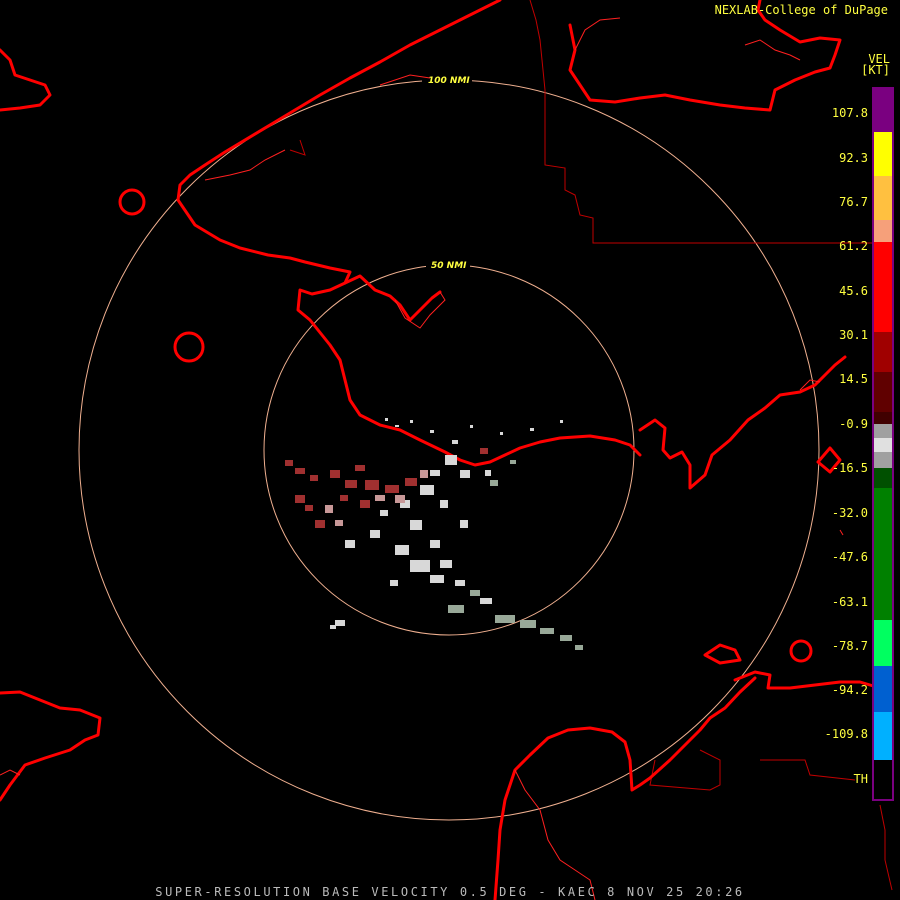 This screenshot has height=900, width=900. Describe the element at coordinates (849, 602) in the screenshot. I see `legend-label: -63.1` at that location.